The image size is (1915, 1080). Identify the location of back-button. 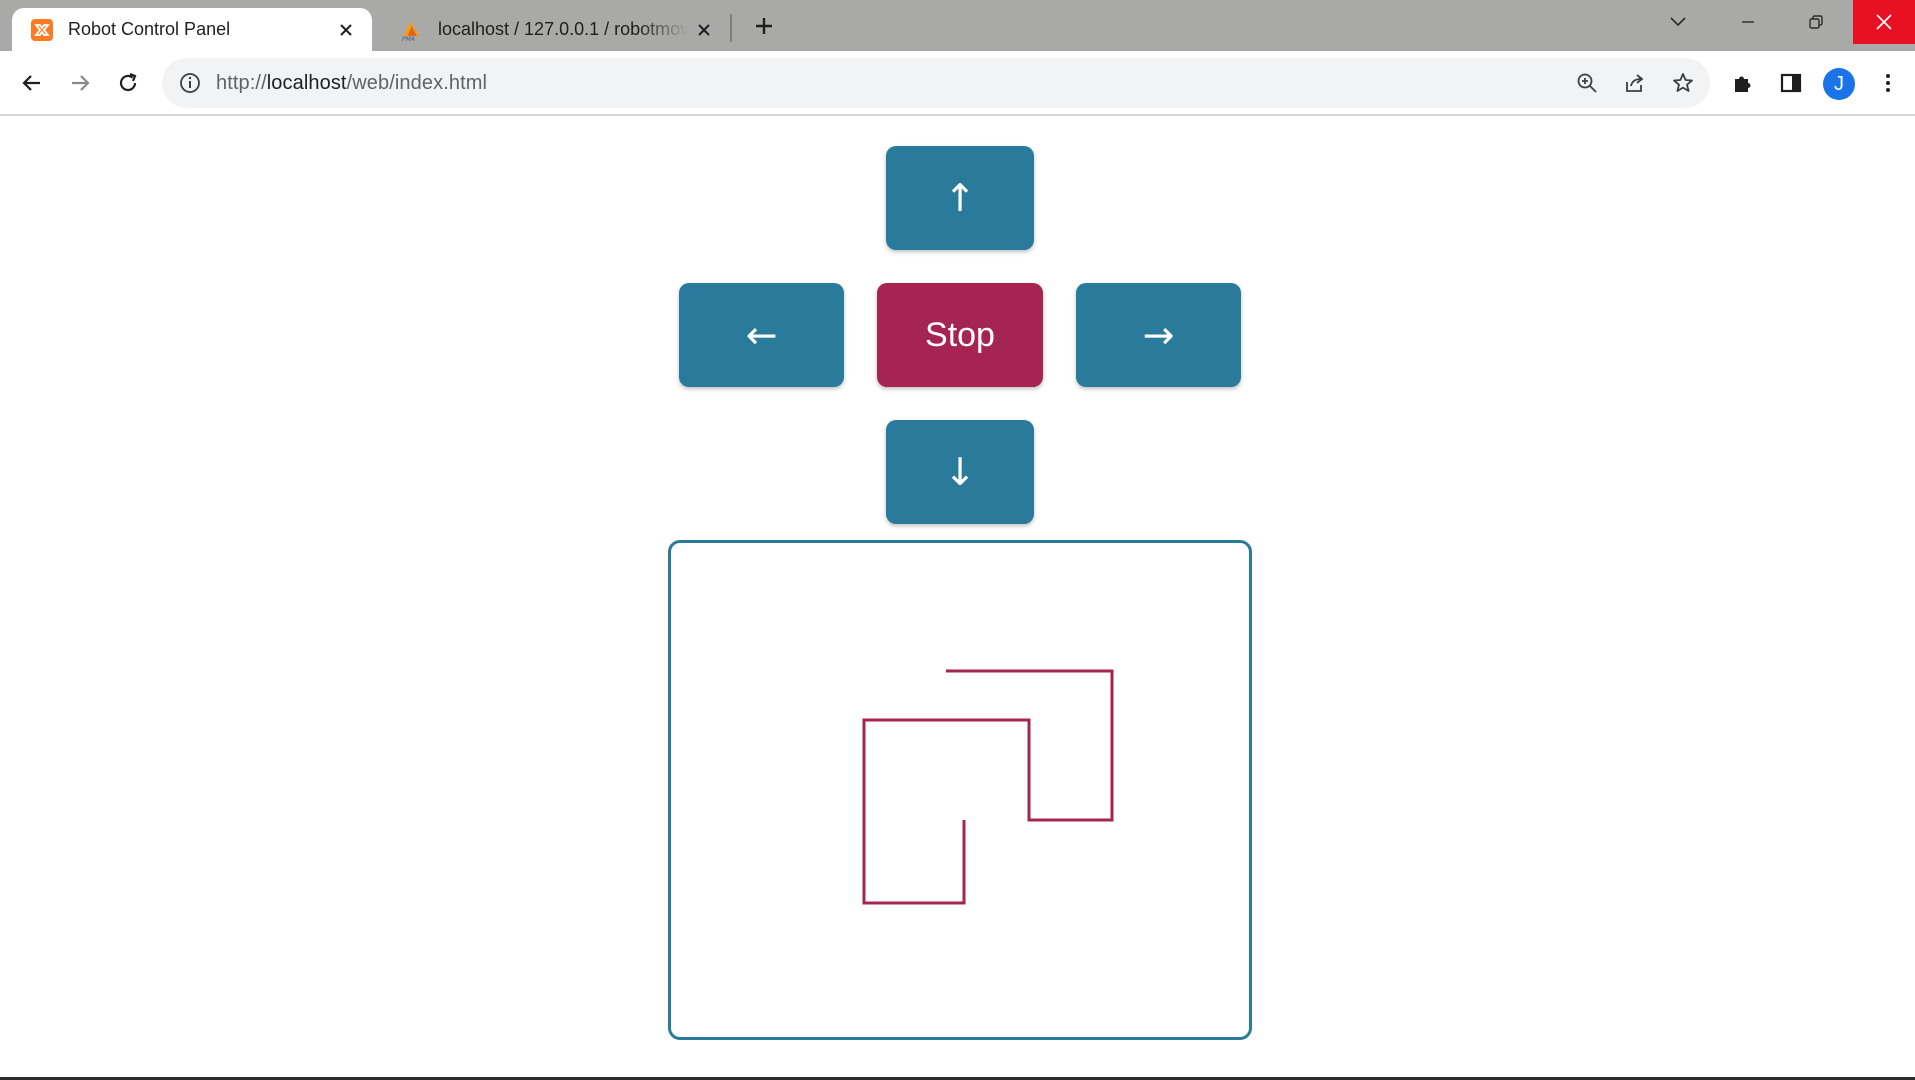
(32, 83).